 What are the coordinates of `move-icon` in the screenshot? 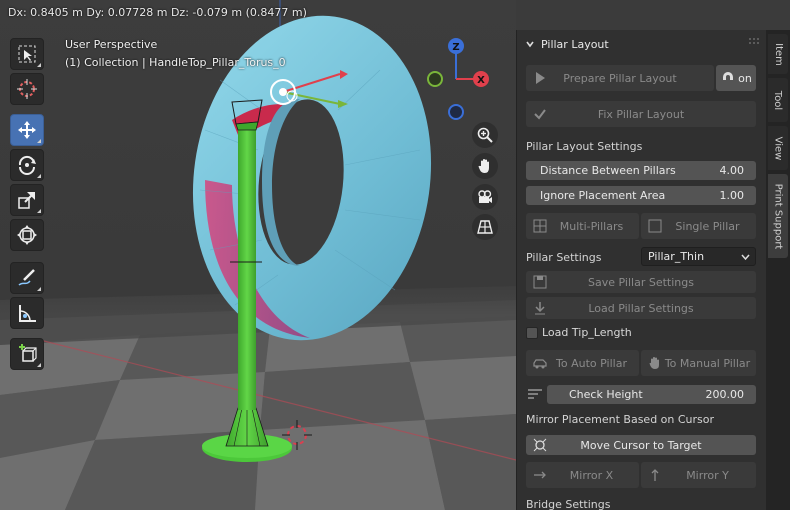 It's located at (27, 130).